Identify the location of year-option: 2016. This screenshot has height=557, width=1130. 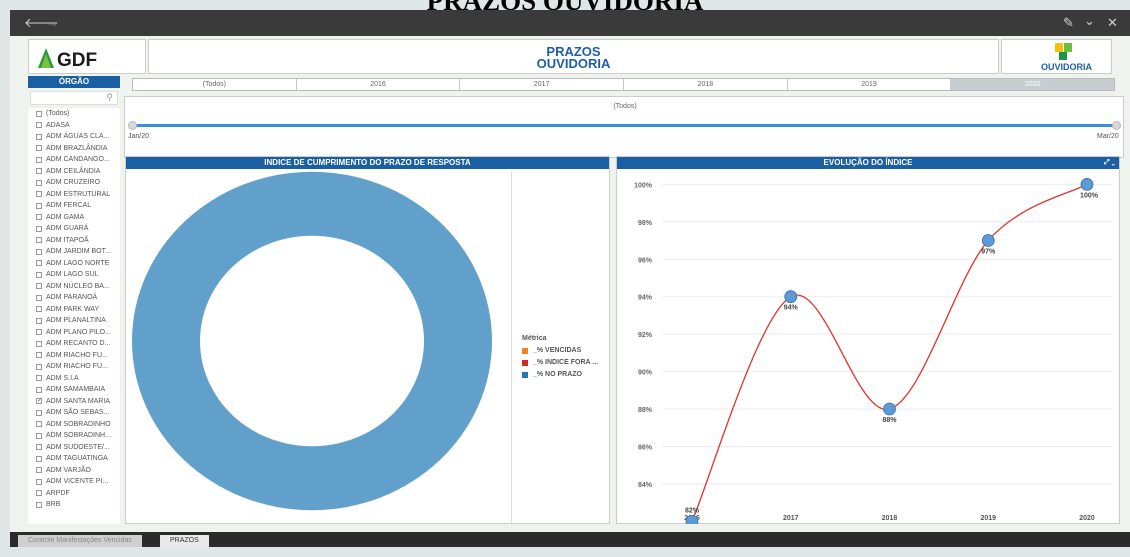
(379, 84).